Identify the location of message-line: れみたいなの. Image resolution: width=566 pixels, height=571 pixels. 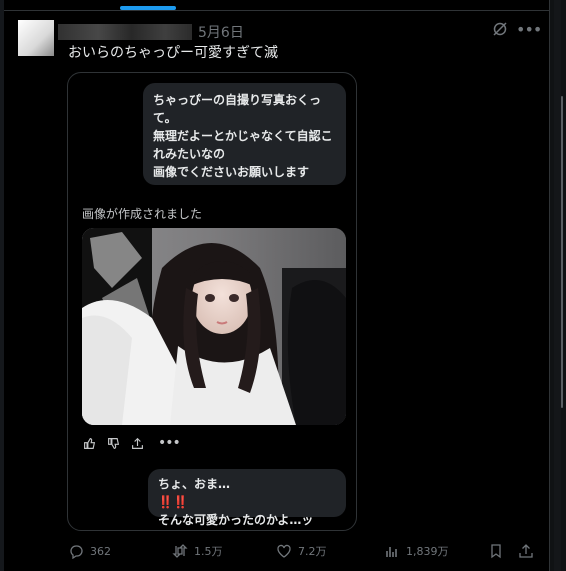
(189, 154).